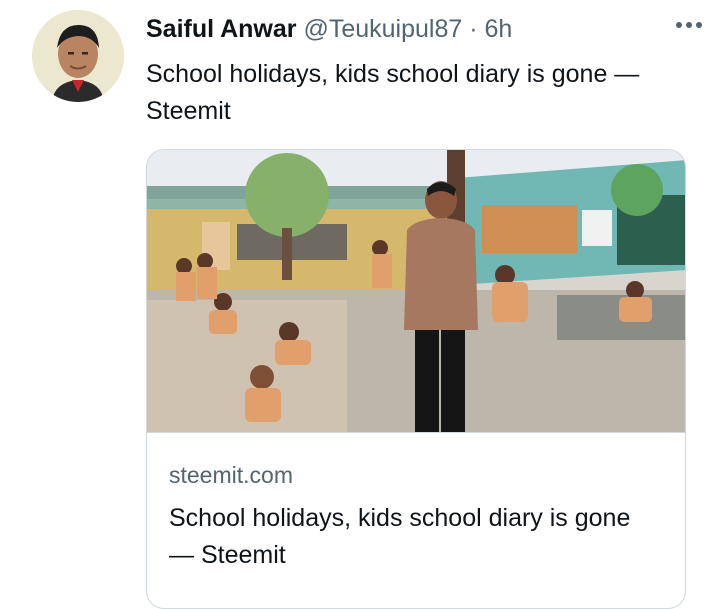 This screenshot has height=609, width=720. Describe the element at coordinates (499, 29) in the screenshot. I see `tweet-timestamp: 6h` at that location.